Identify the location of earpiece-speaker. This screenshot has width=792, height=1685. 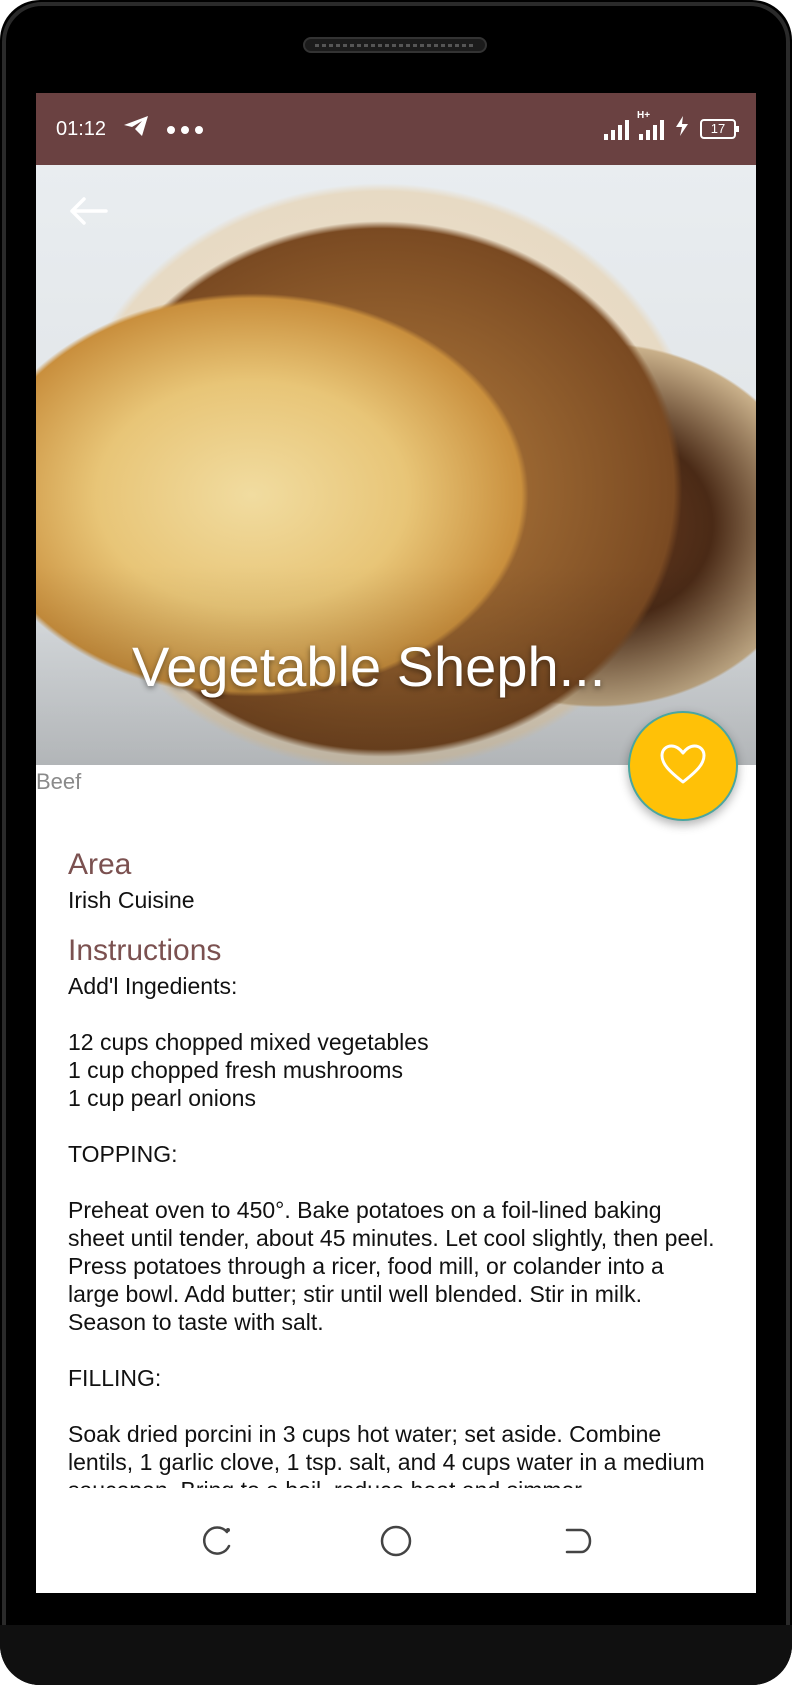
(395, 45).